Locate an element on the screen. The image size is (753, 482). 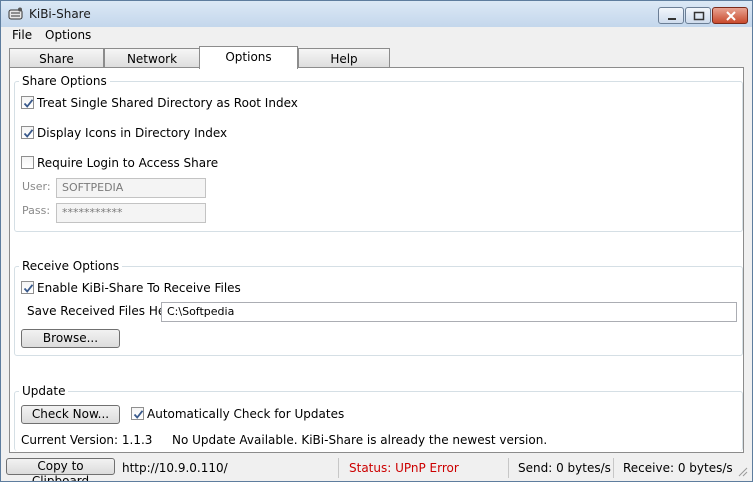
receive-rate: Receive: 0 bytes/s is located at coordinates (678, 468).